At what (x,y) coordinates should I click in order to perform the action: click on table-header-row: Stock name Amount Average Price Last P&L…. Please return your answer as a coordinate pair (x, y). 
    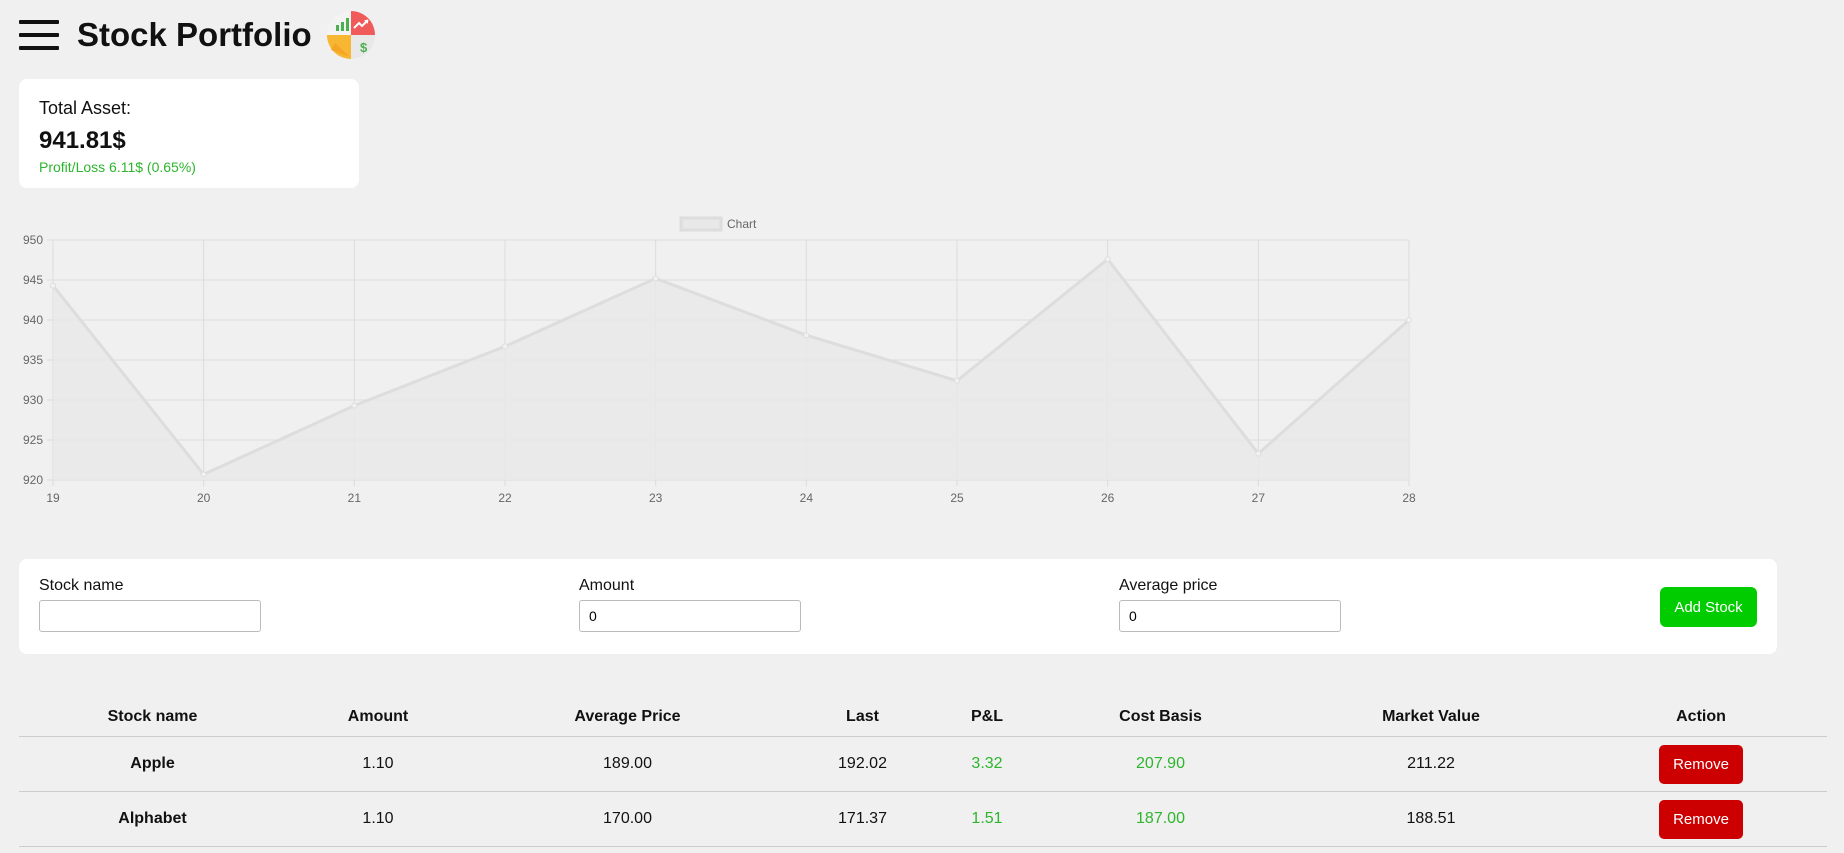
    Looking at the image, I should click on (923, 717).